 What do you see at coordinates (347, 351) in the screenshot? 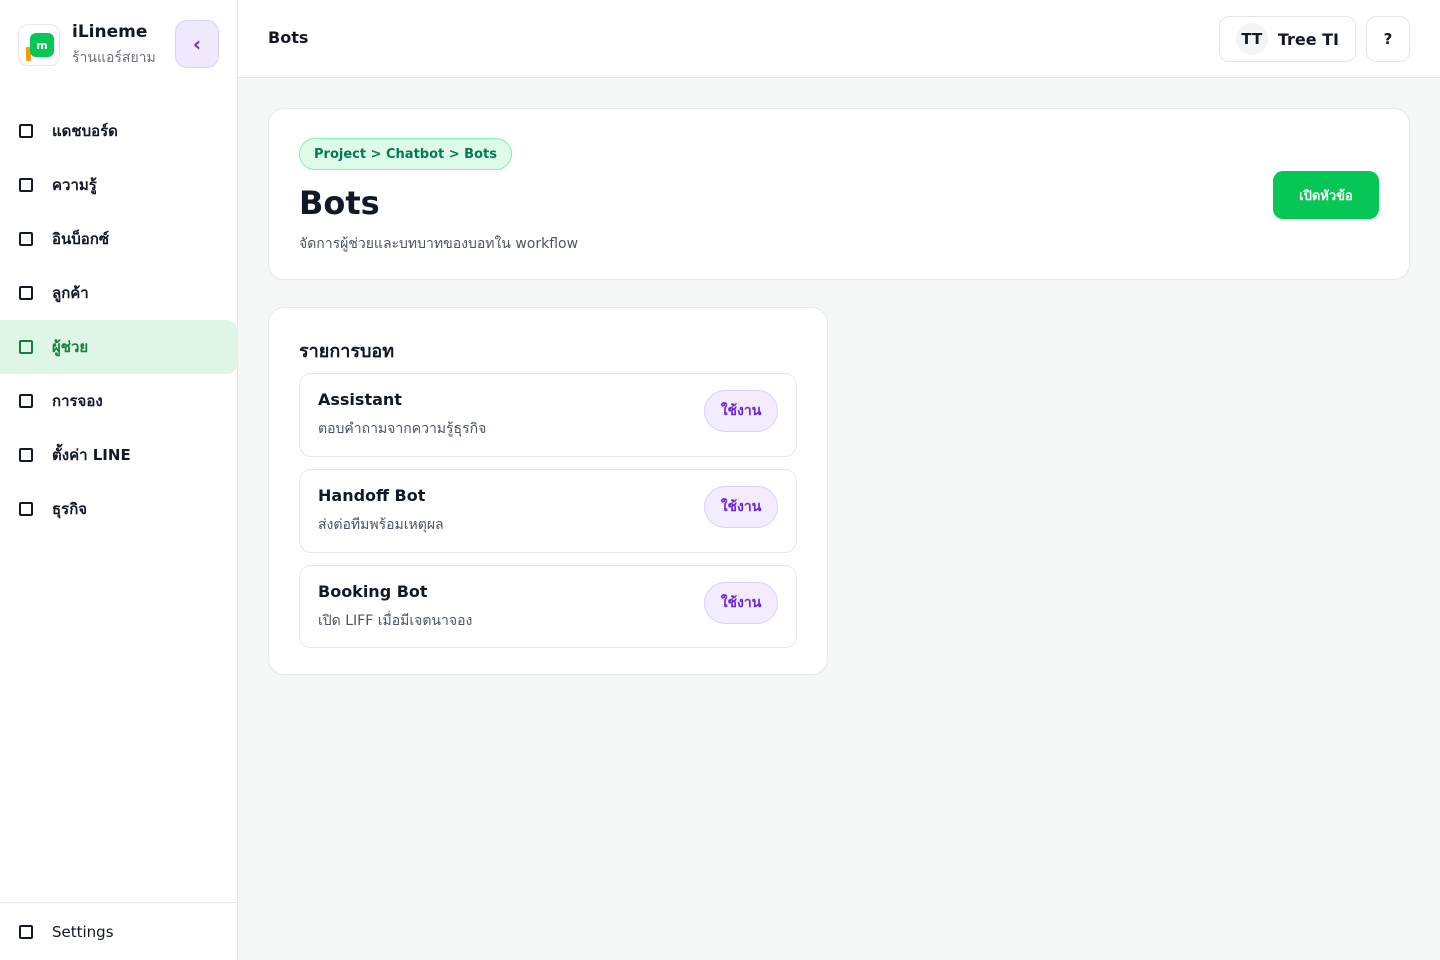
I see `bot-list-title: รายการบอท` at bounding box center [347, 351].